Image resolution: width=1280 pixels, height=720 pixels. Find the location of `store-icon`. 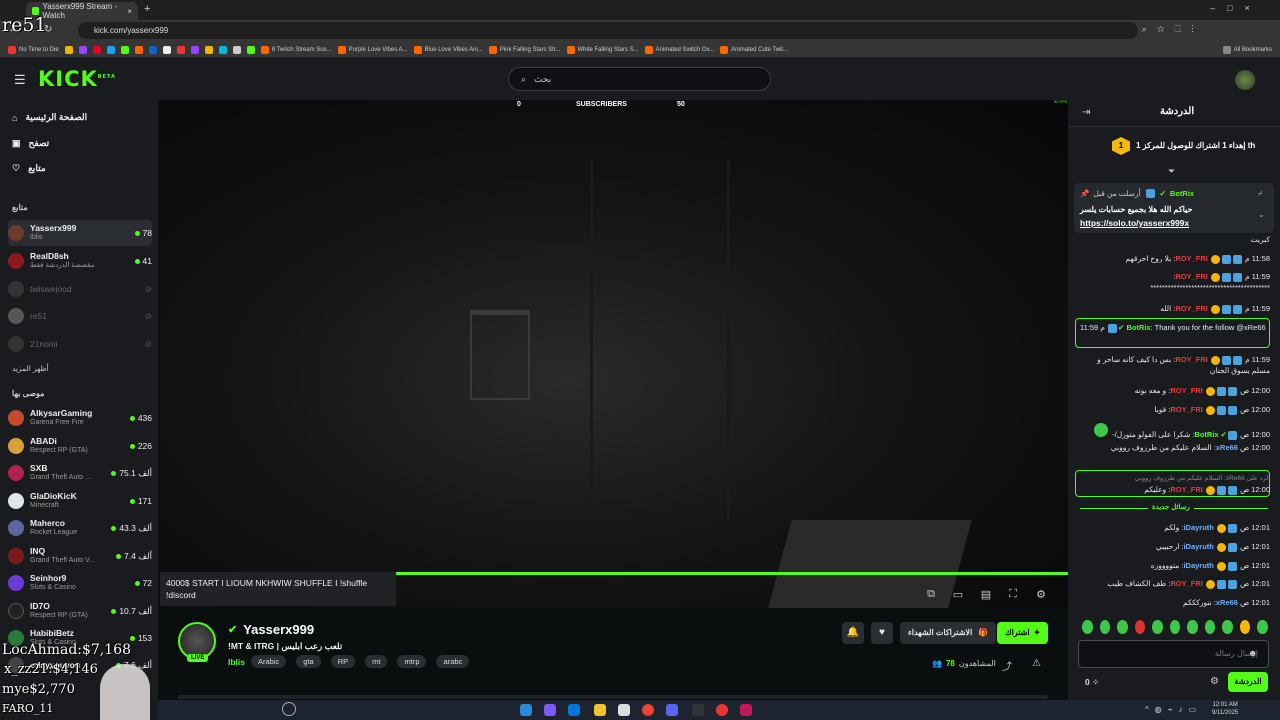

store-icon is located at coordinates (624, 710).